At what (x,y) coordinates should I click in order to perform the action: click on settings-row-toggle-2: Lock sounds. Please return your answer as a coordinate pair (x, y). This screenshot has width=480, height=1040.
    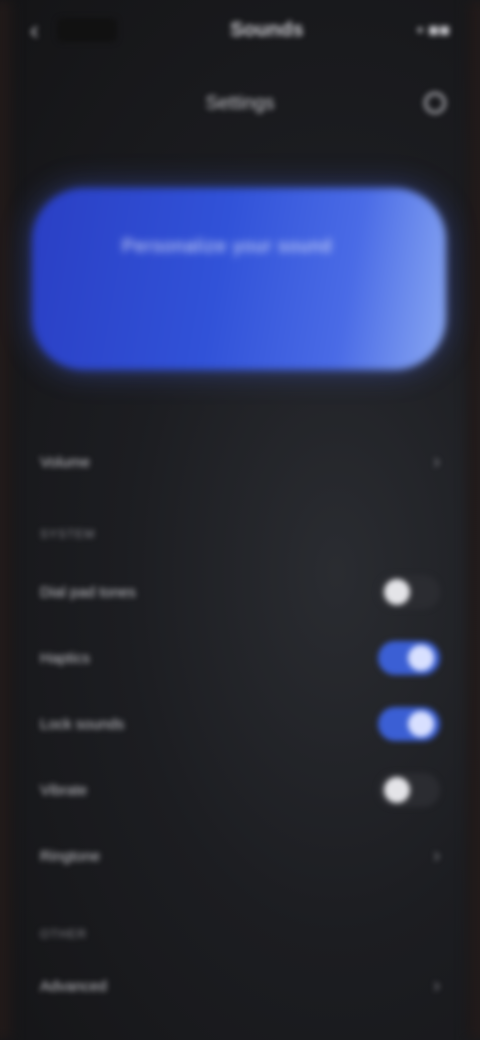
    Looking at the image, I should click on (240, 724).